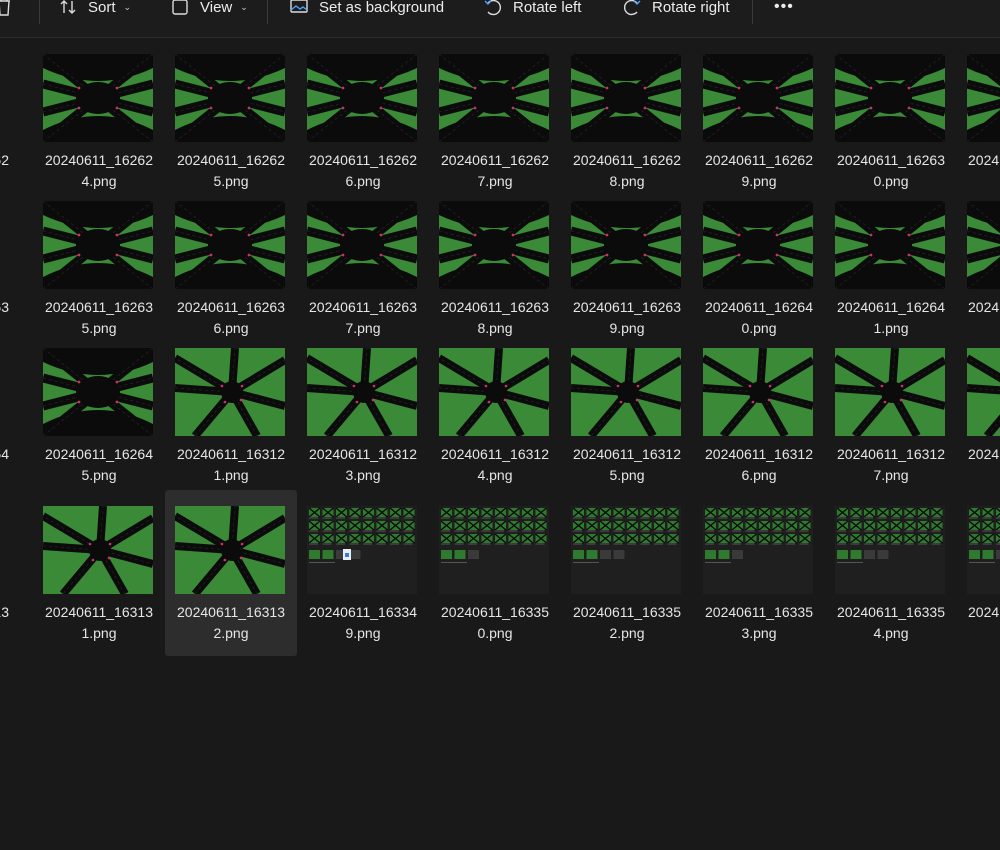 The height and width of the screenshot is (850, 1000). What do you see at coordinates (4, 307) in the screenshot?
I see `file-name: 263` at bounding box center [4, 307].